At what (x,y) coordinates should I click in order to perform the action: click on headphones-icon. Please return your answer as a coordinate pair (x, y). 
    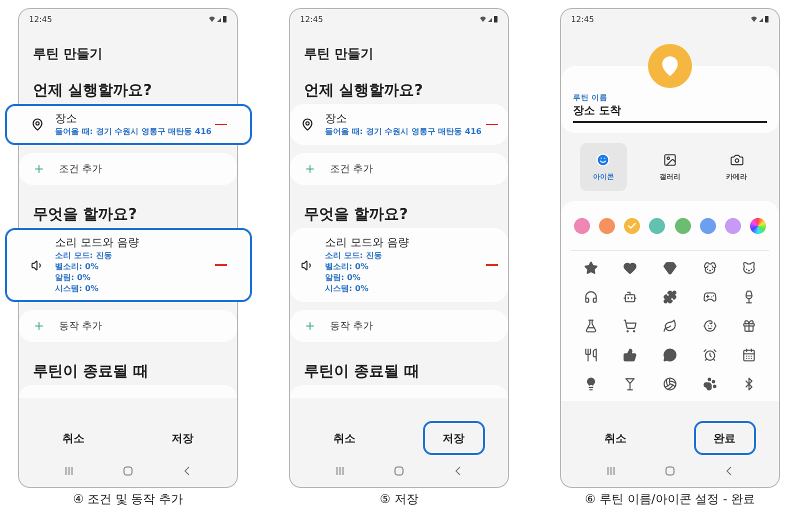
    Looking at the image, I should click on (591, 297).